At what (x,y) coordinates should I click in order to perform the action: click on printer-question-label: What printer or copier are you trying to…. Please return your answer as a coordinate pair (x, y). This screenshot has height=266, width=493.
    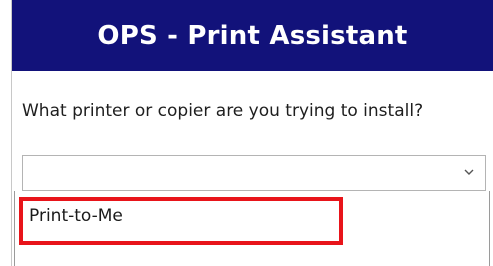
    Looking at the image, I should click on (223, 111).